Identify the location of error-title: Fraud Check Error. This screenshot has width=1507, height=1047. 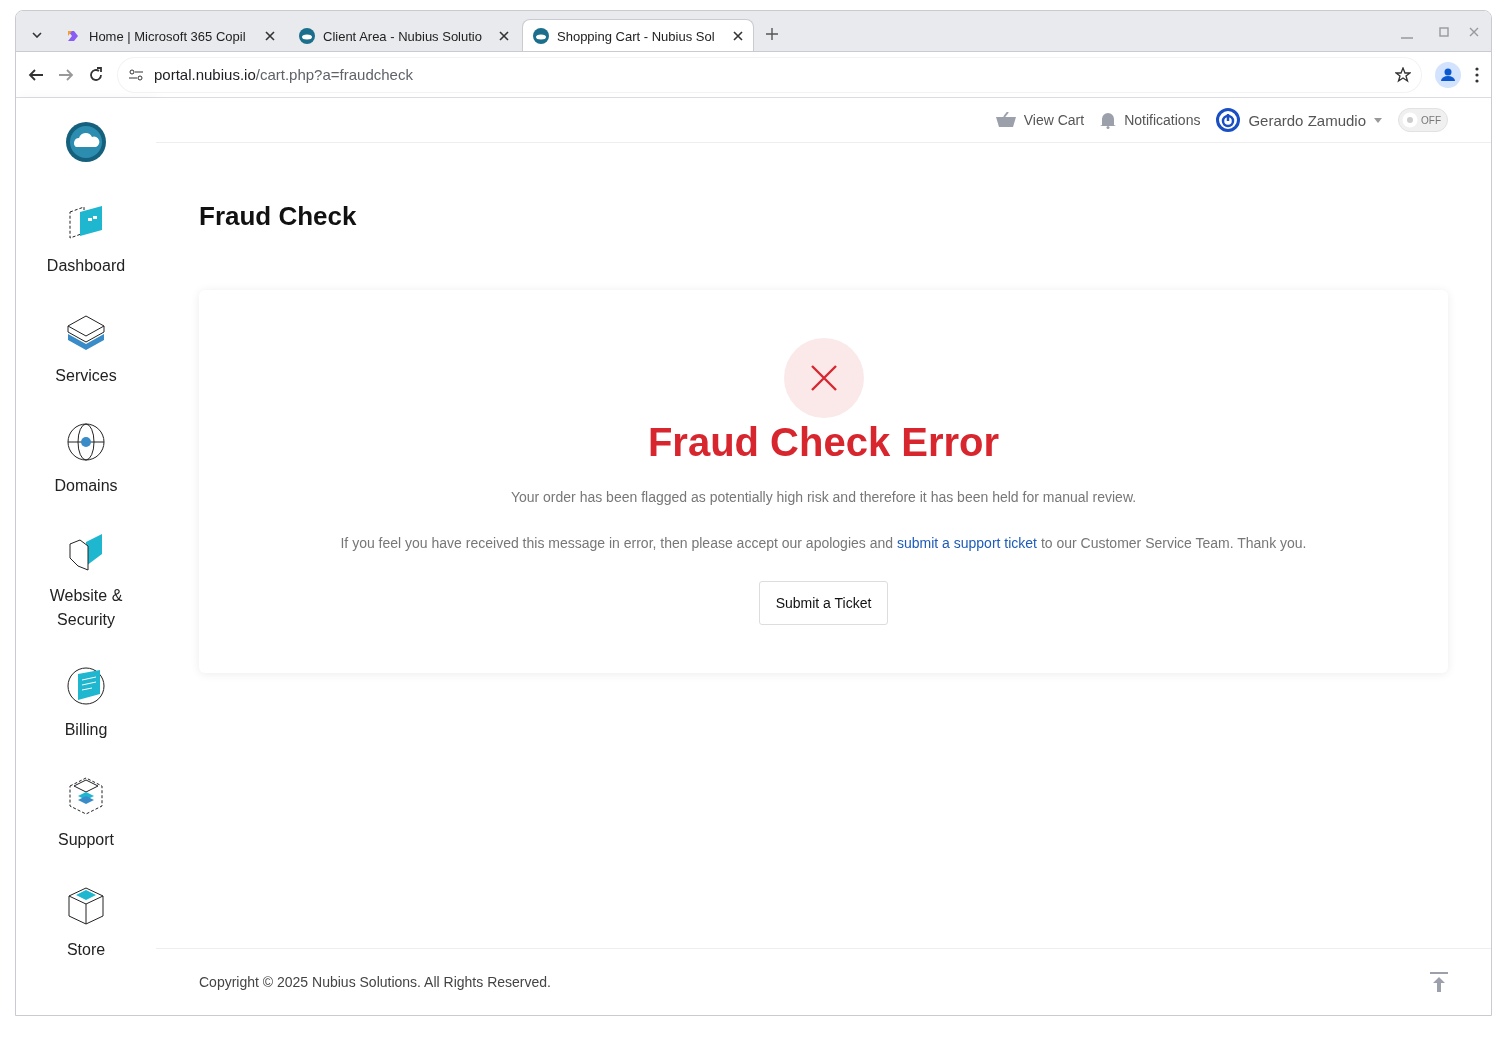
(823, 442).